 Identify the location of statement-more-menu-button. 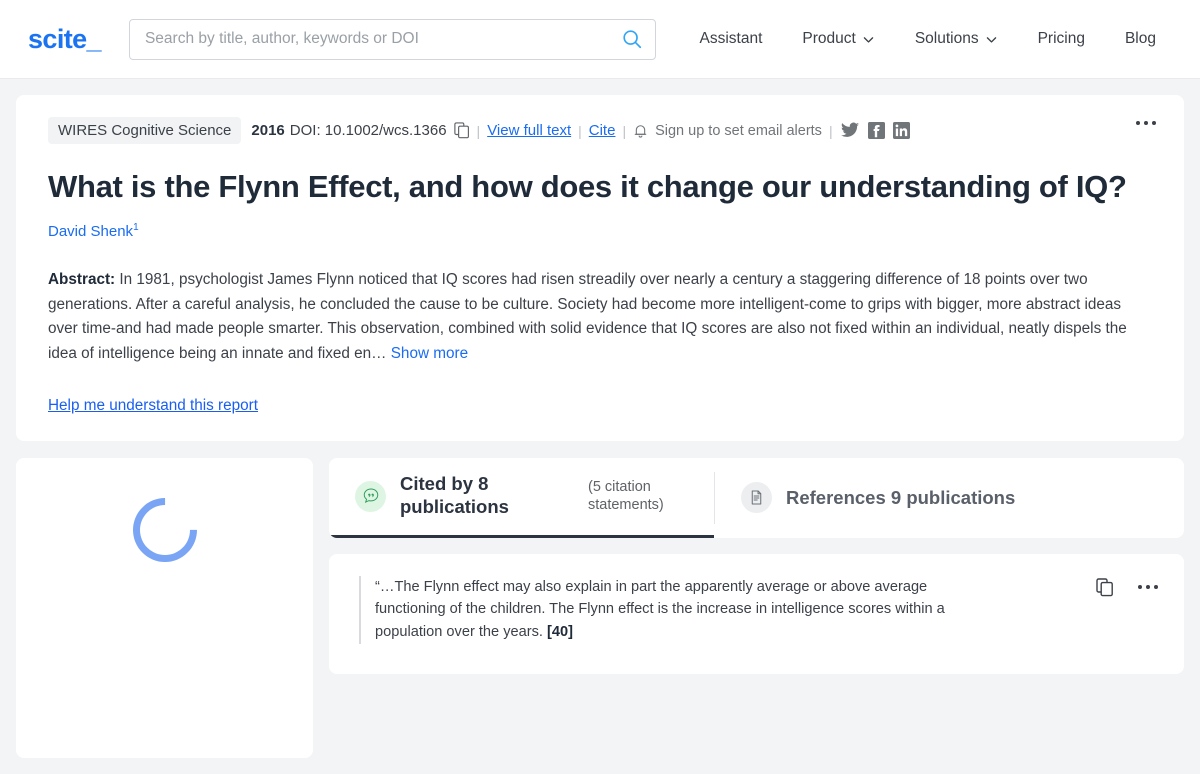
(1148, 587).